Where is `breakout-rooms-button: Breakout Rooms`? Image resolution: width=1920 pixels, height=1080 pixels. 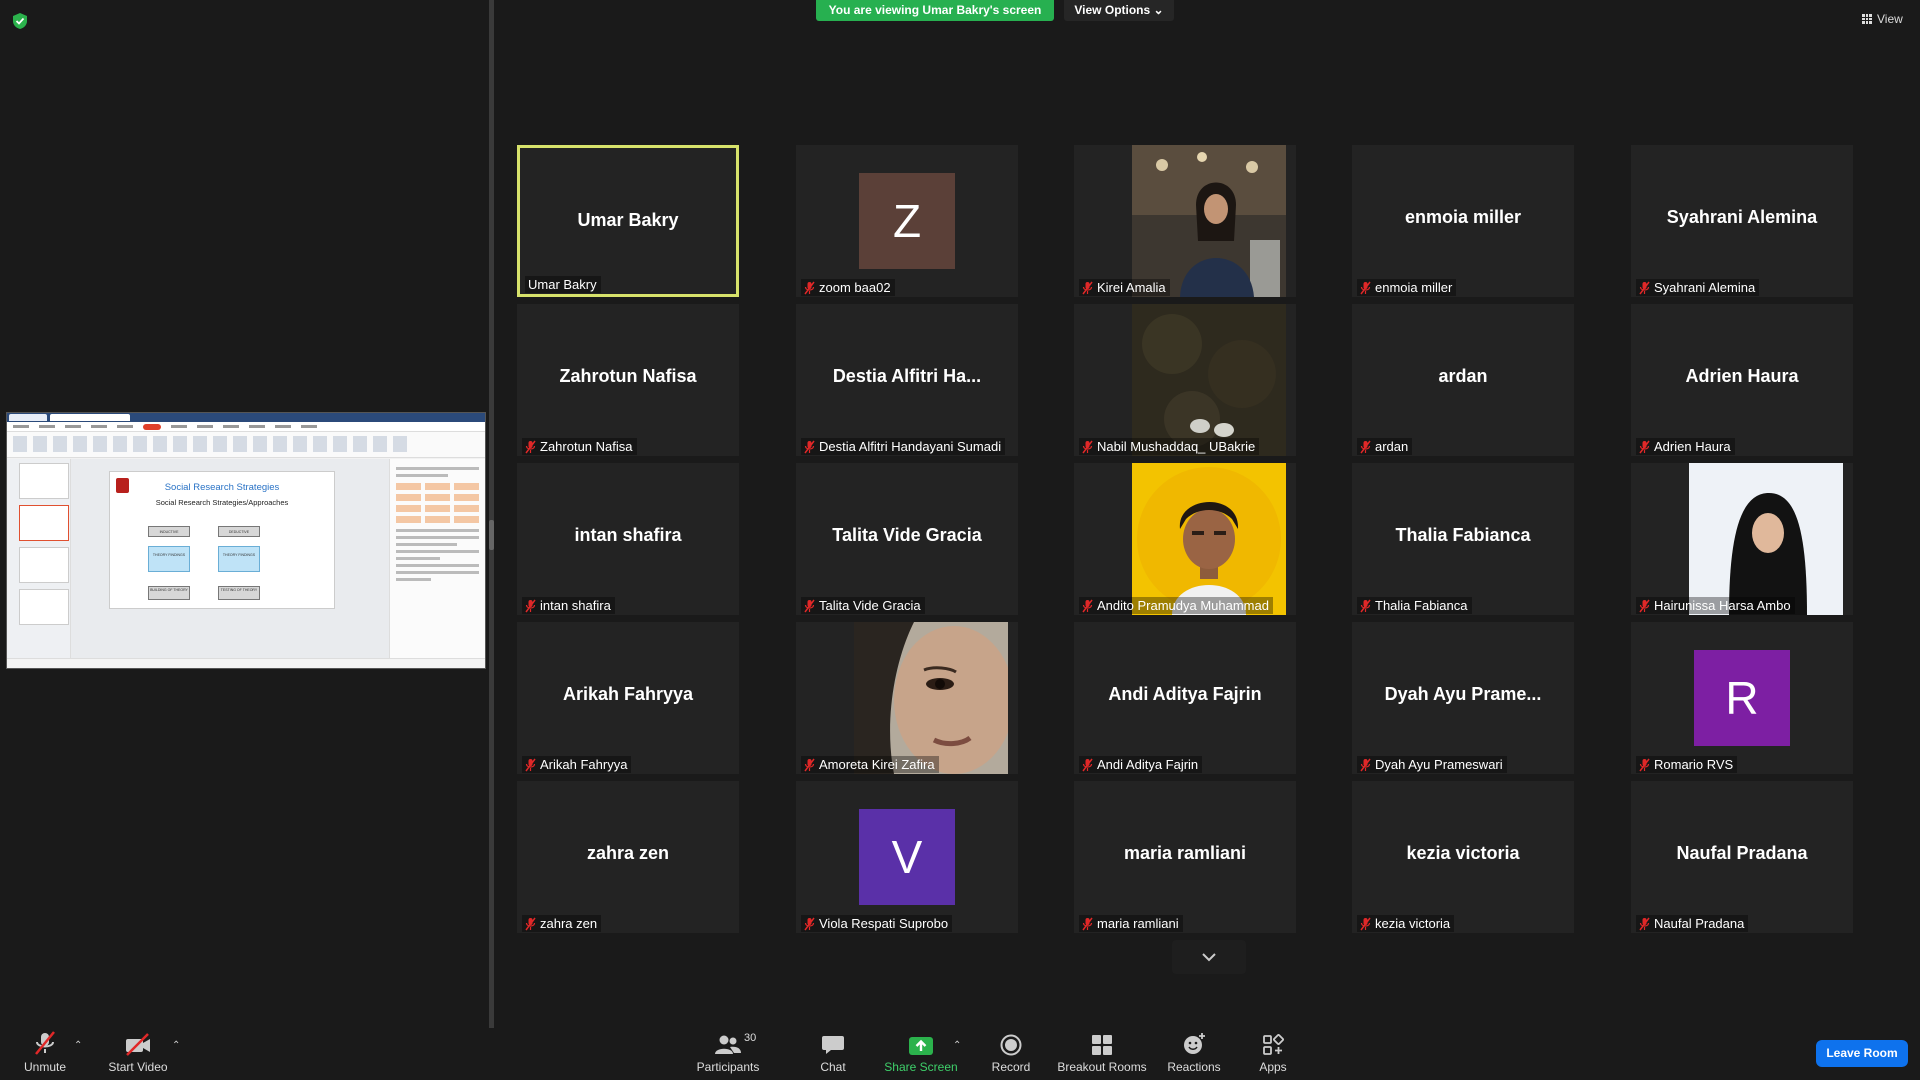
breakout-rooms-button: Breakout Rooms is located at coordinates (1102, 1055).